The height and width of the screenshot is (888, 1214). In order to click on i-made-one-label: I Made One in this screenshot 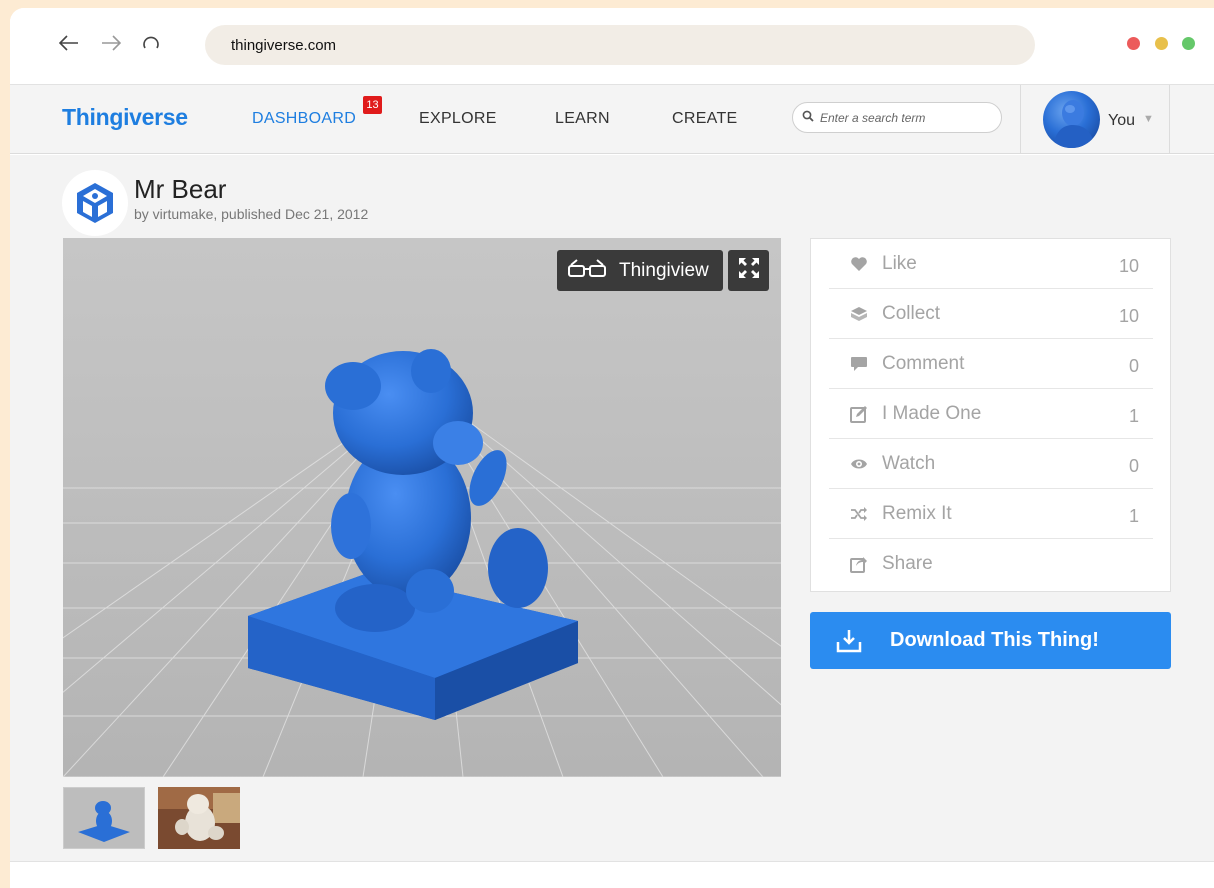, I will do `click(932, 413)`.